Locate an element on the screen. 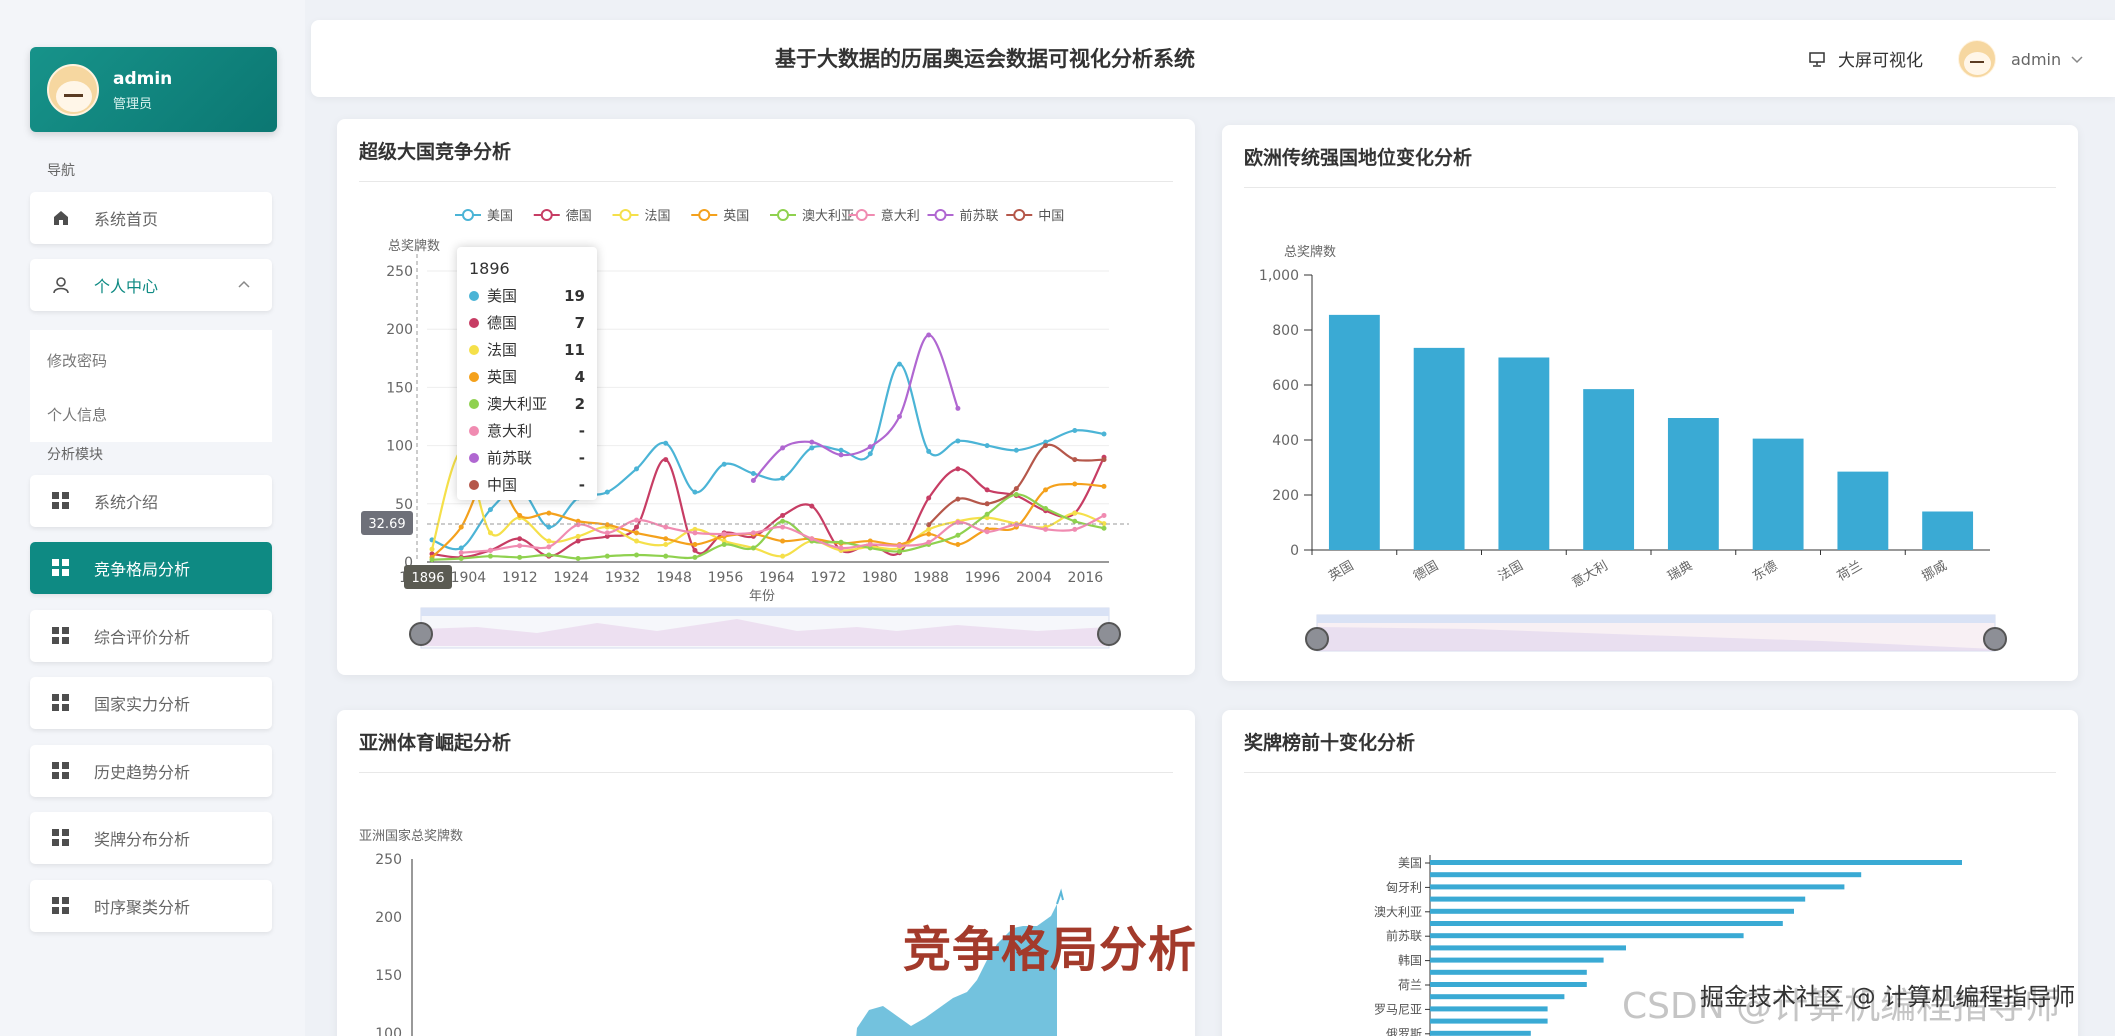 The image size is (2115, 1036). tooltip-row: 澳大利亚 2 is located at coordinates (527, 403).